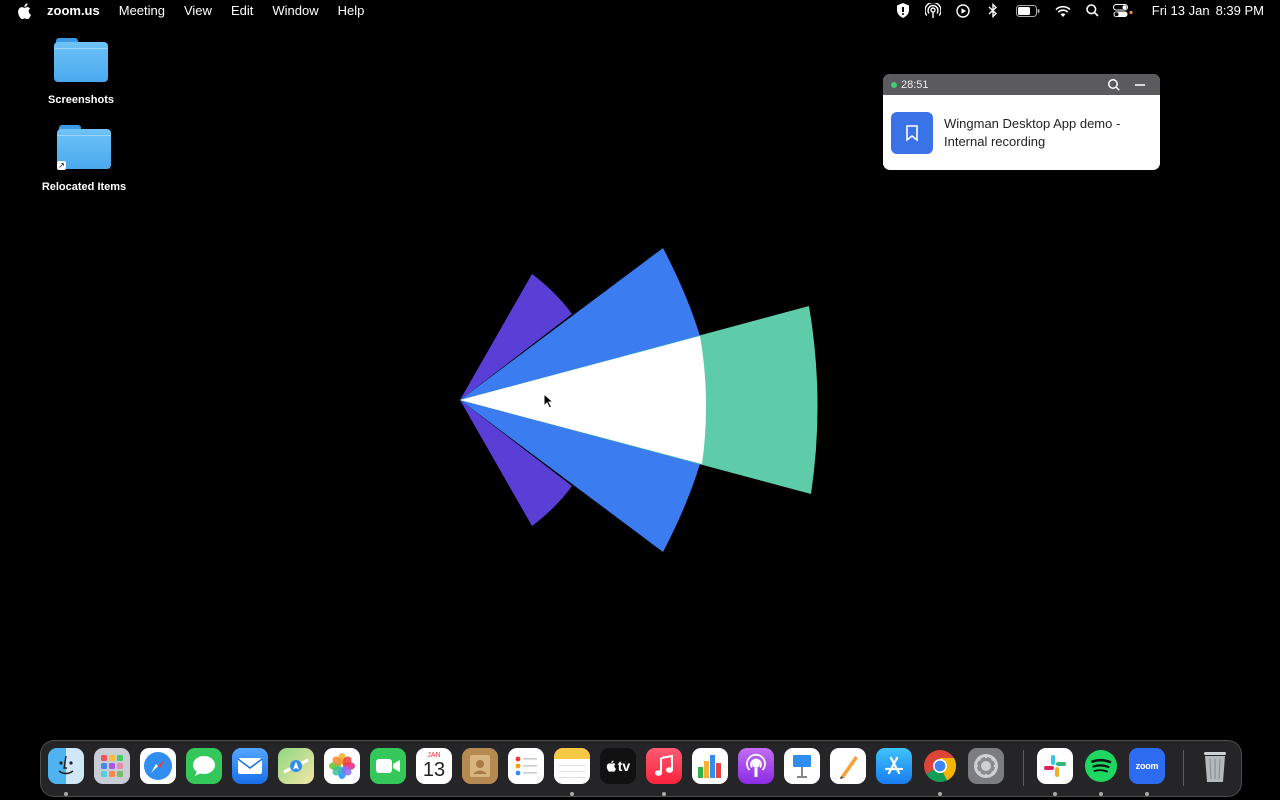 The height and width of the screenshot is (800, 1280). I want to click on finder-icon, so click(66, 766).